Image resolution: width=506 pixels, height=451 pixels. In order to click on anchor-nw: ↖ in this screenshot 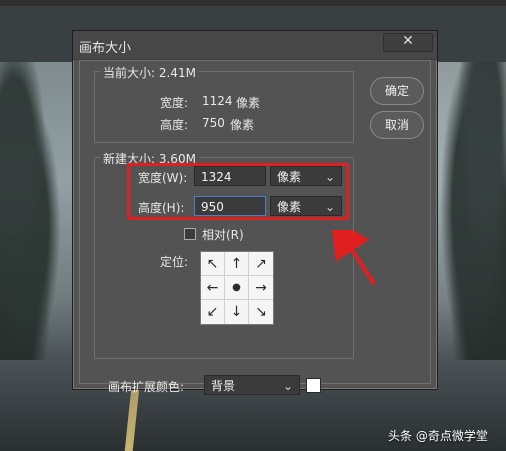, I will do `click(213, 264)`.